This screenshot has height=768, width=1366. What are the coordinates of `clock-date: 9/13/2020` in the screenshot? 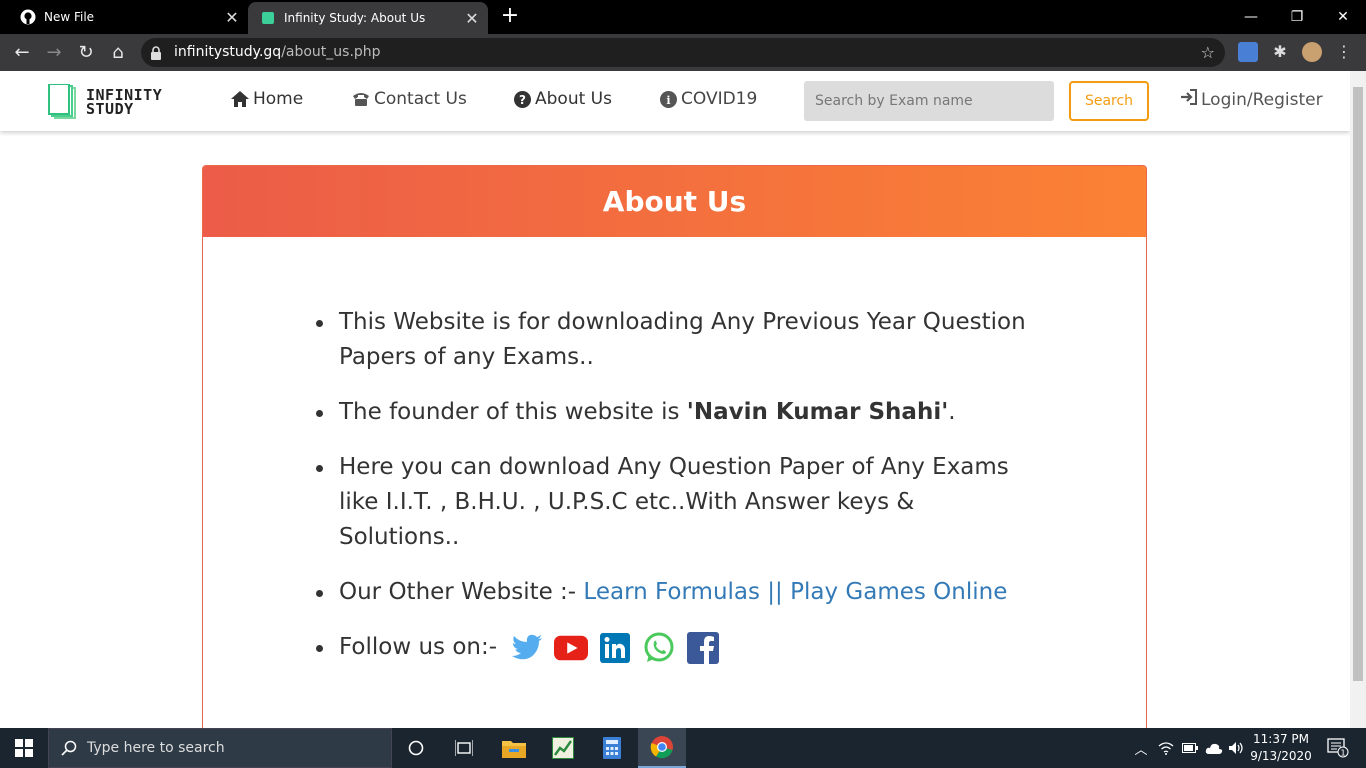 It's located at (1281, 756).